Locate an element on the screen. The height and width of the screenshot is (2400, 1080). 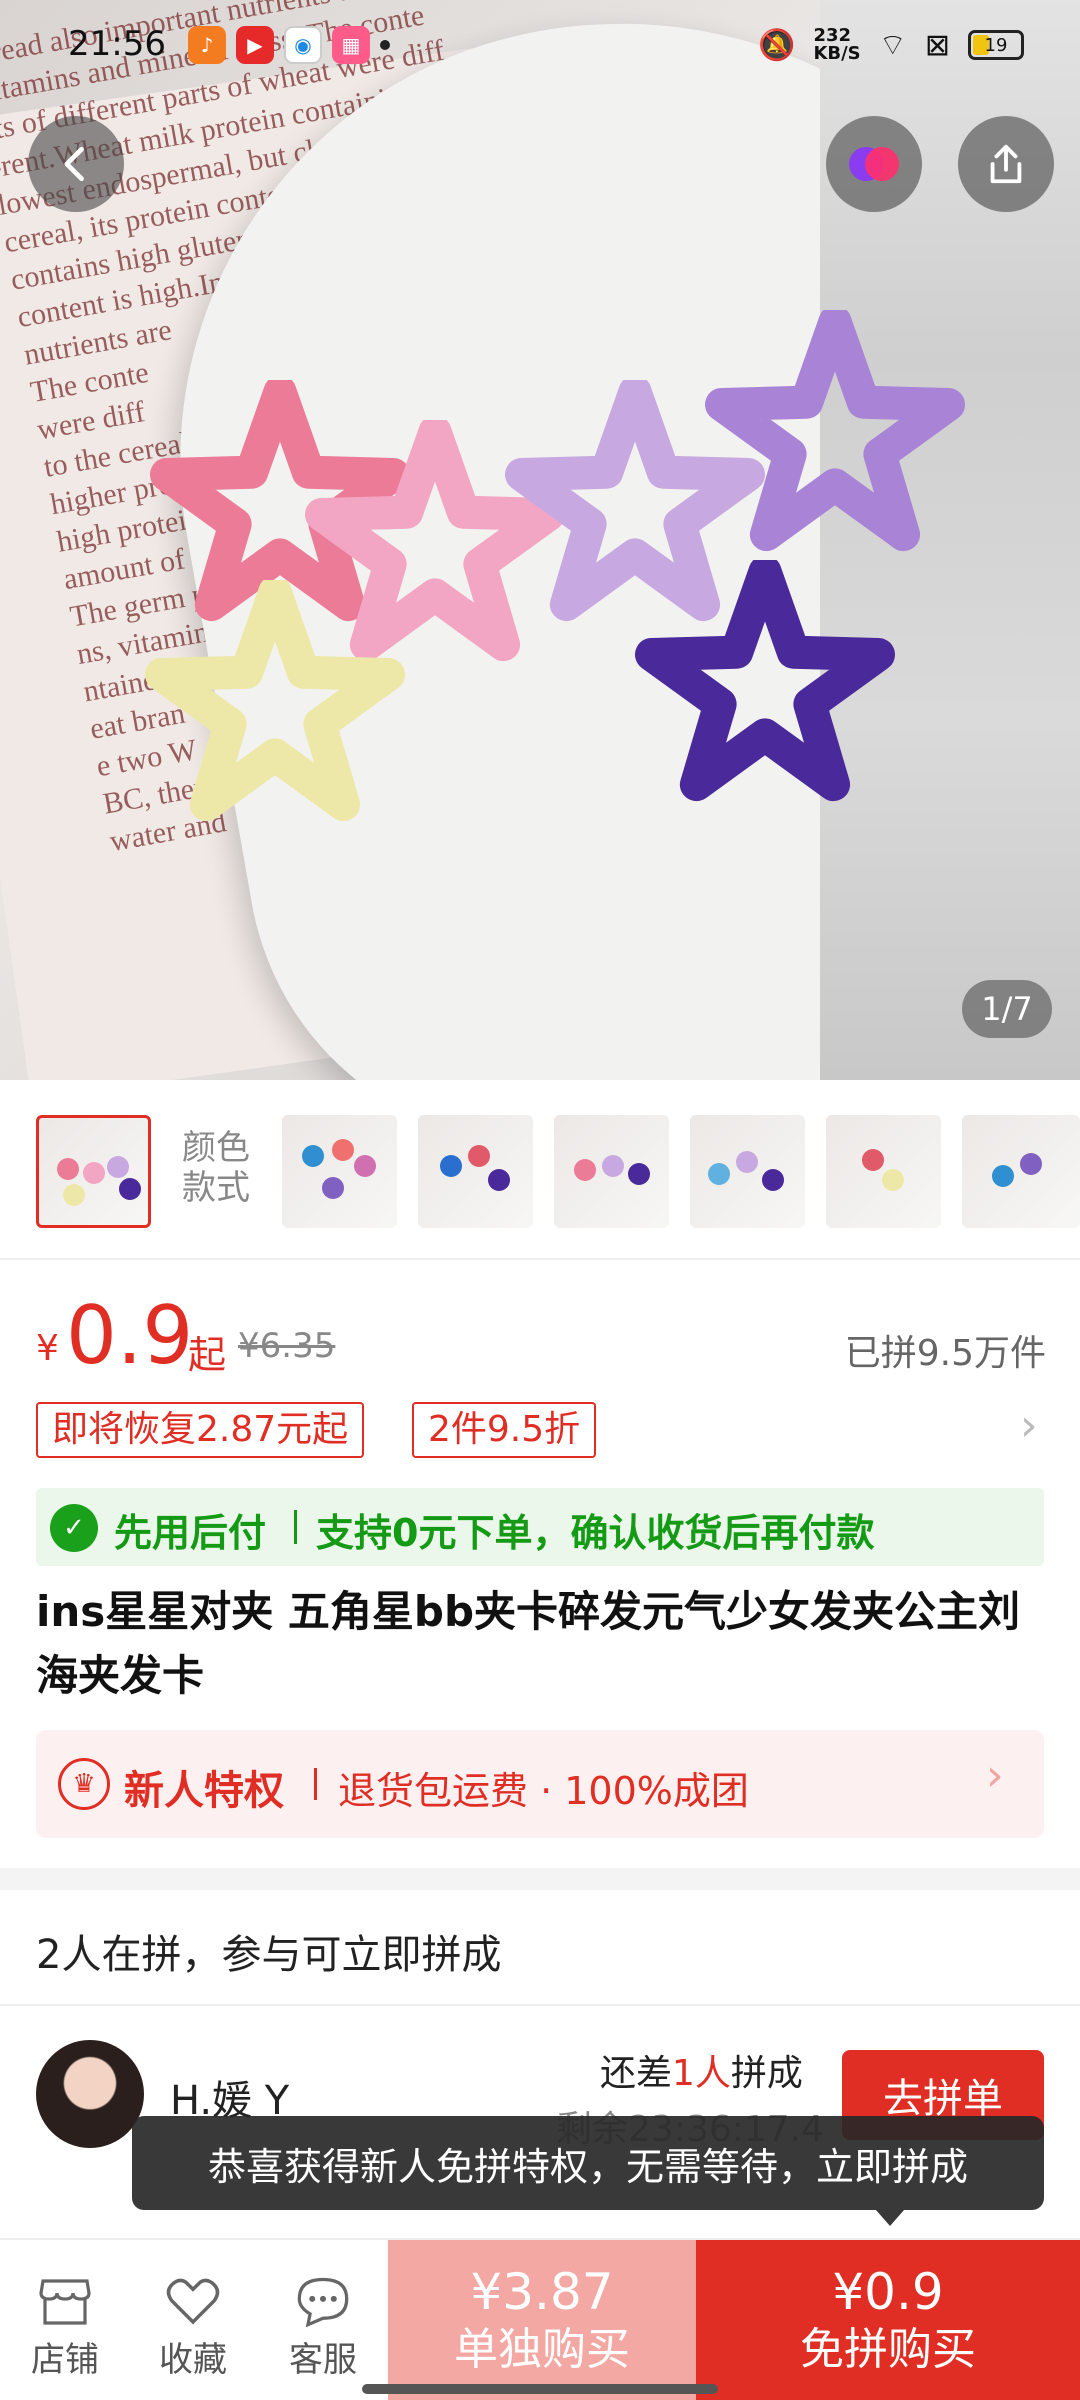
color-style-label: 颜色 款式 is located at coordinates (222, 1168).